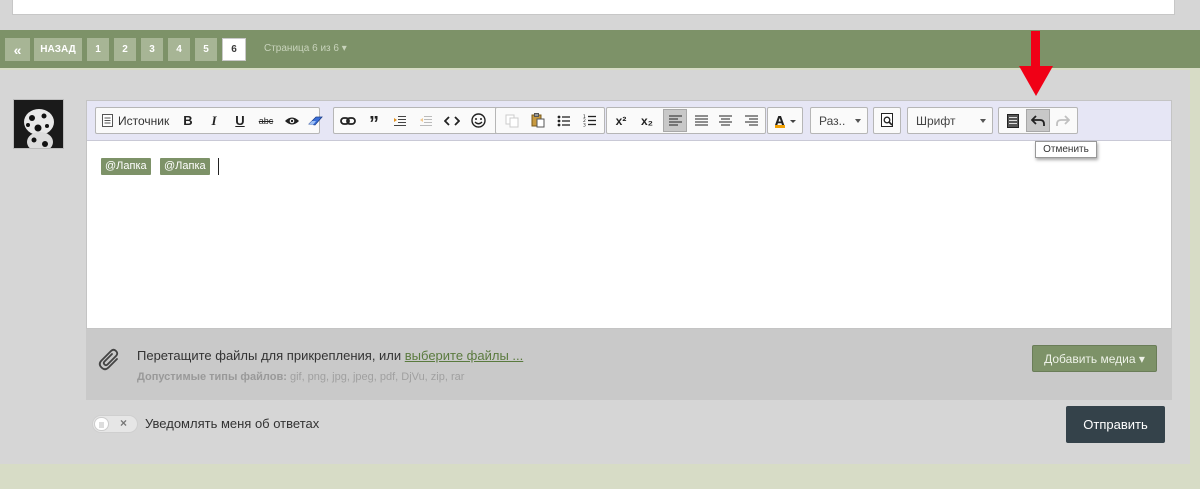 This screenshot has height=489, width=1200. What do you see at coordinates (593, 7) in the screenshot?
I see `previous-post-area` at bounding box center [593, 7].